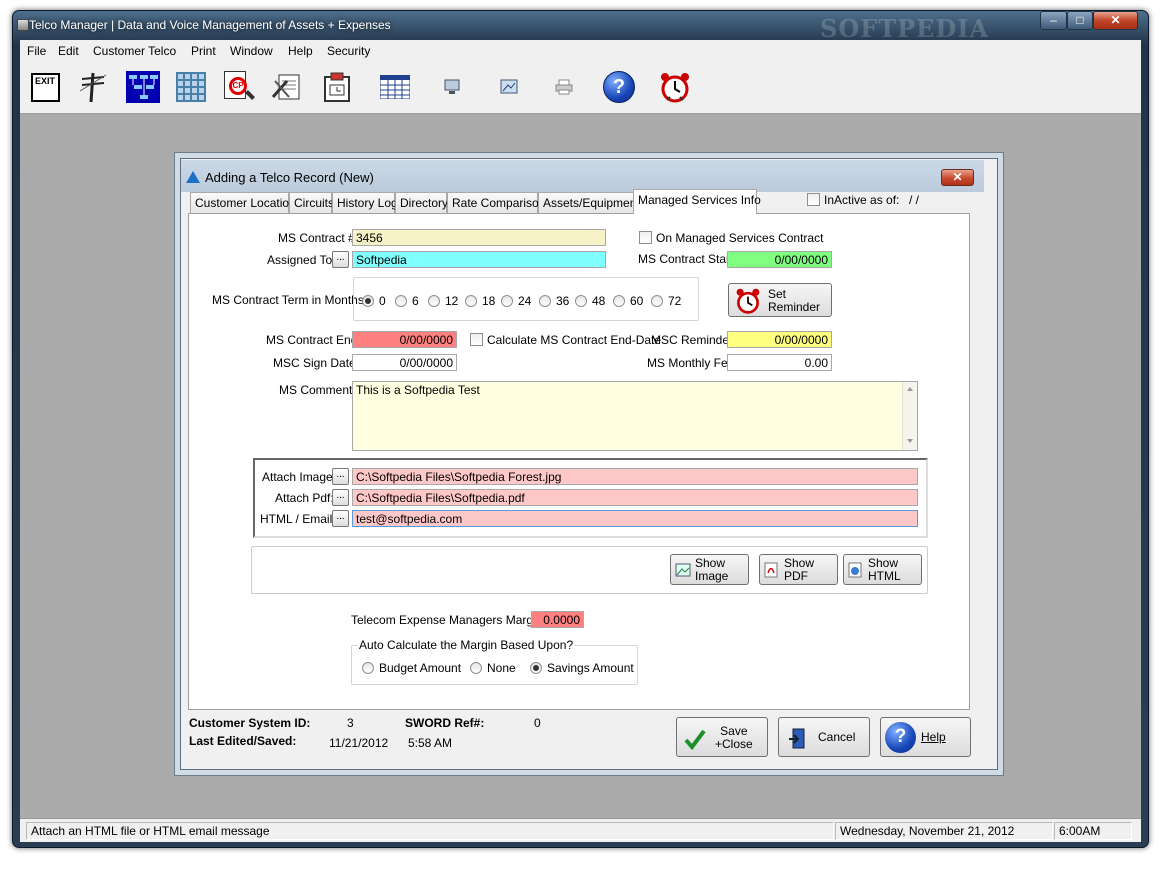 The image size is (1169, 869). What do you see at coordinates (563, 301) in the screenshot?
I see `term-option-36: 36` at bounding box center [563, 301].